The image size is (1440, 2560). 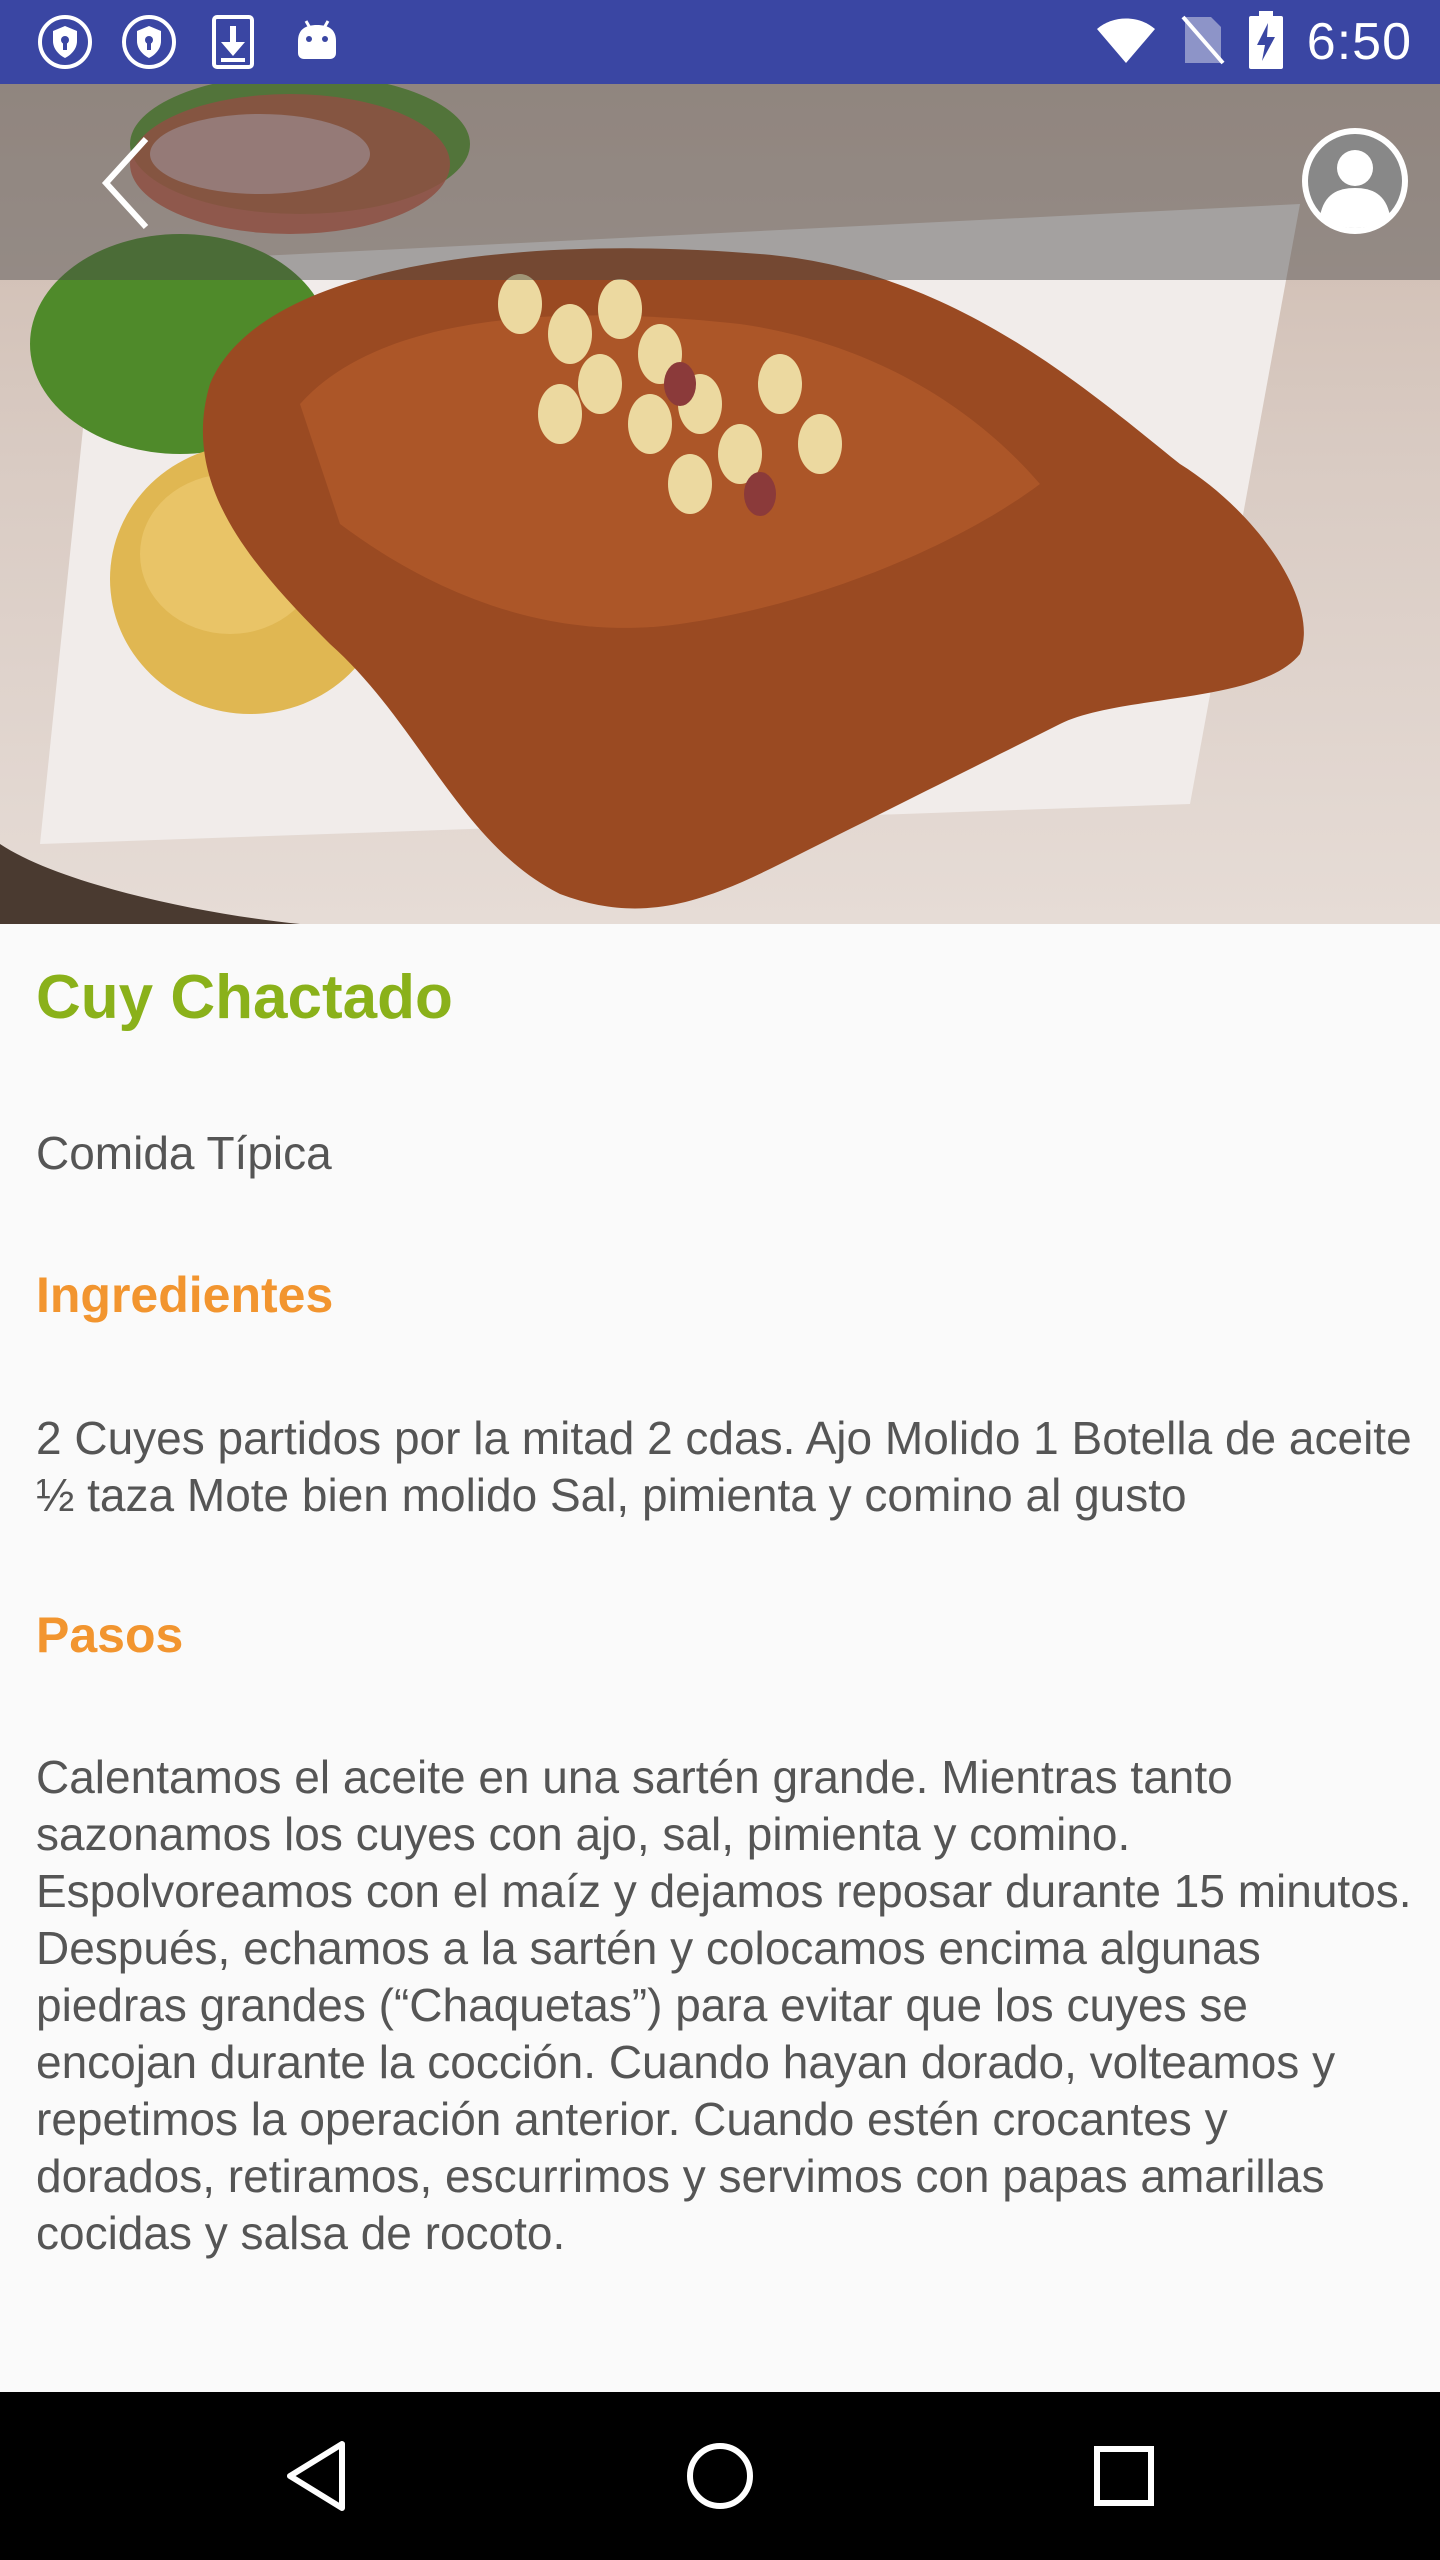 I want to click on steps-heading: Pasos, so click(x=110, y=1635).